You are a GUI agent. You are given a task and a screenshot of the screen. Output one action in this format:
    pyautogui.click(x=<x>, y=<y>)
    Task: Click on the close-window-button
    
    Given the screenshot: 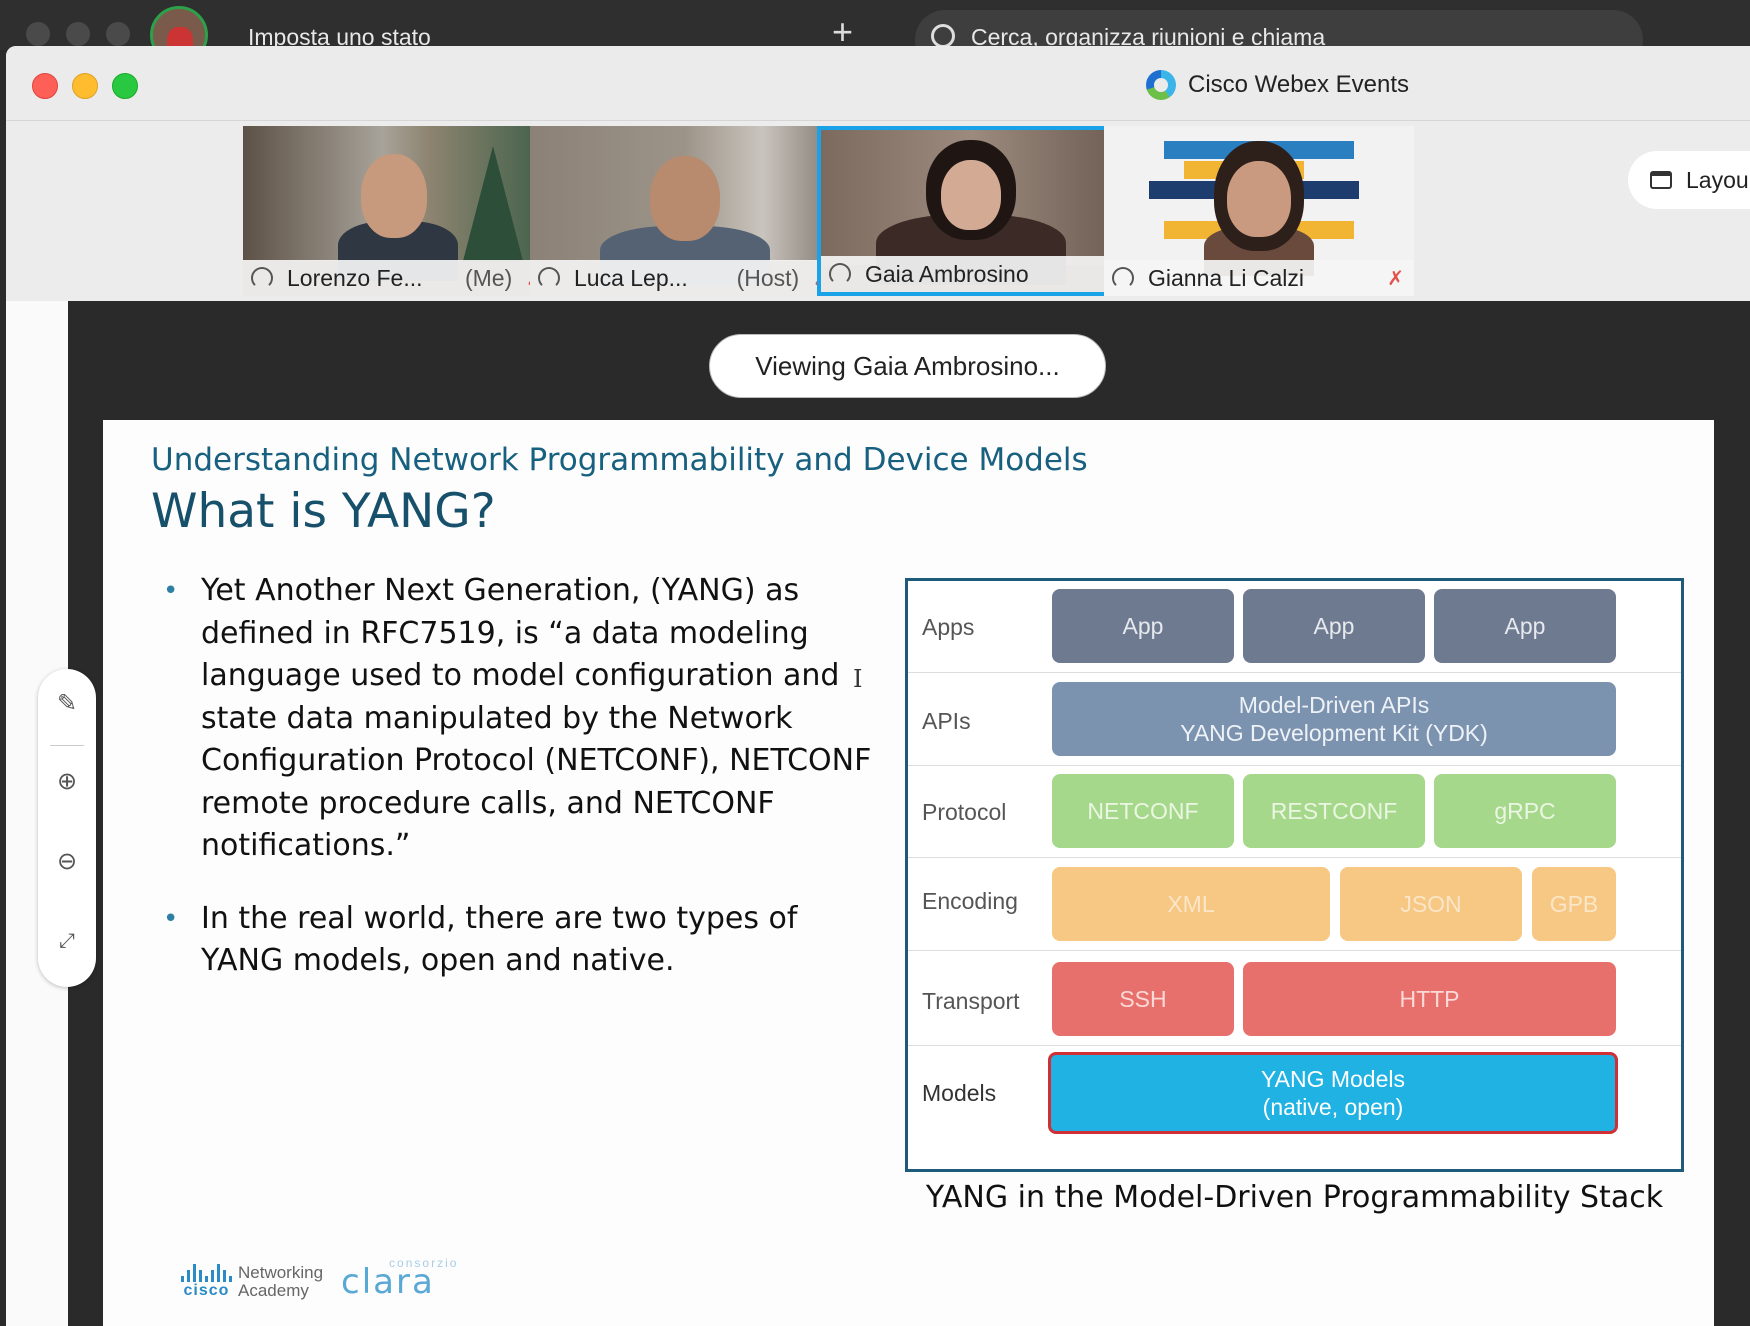 What is the action you would take?
    pyautogui.click(x=45, y=86)
    